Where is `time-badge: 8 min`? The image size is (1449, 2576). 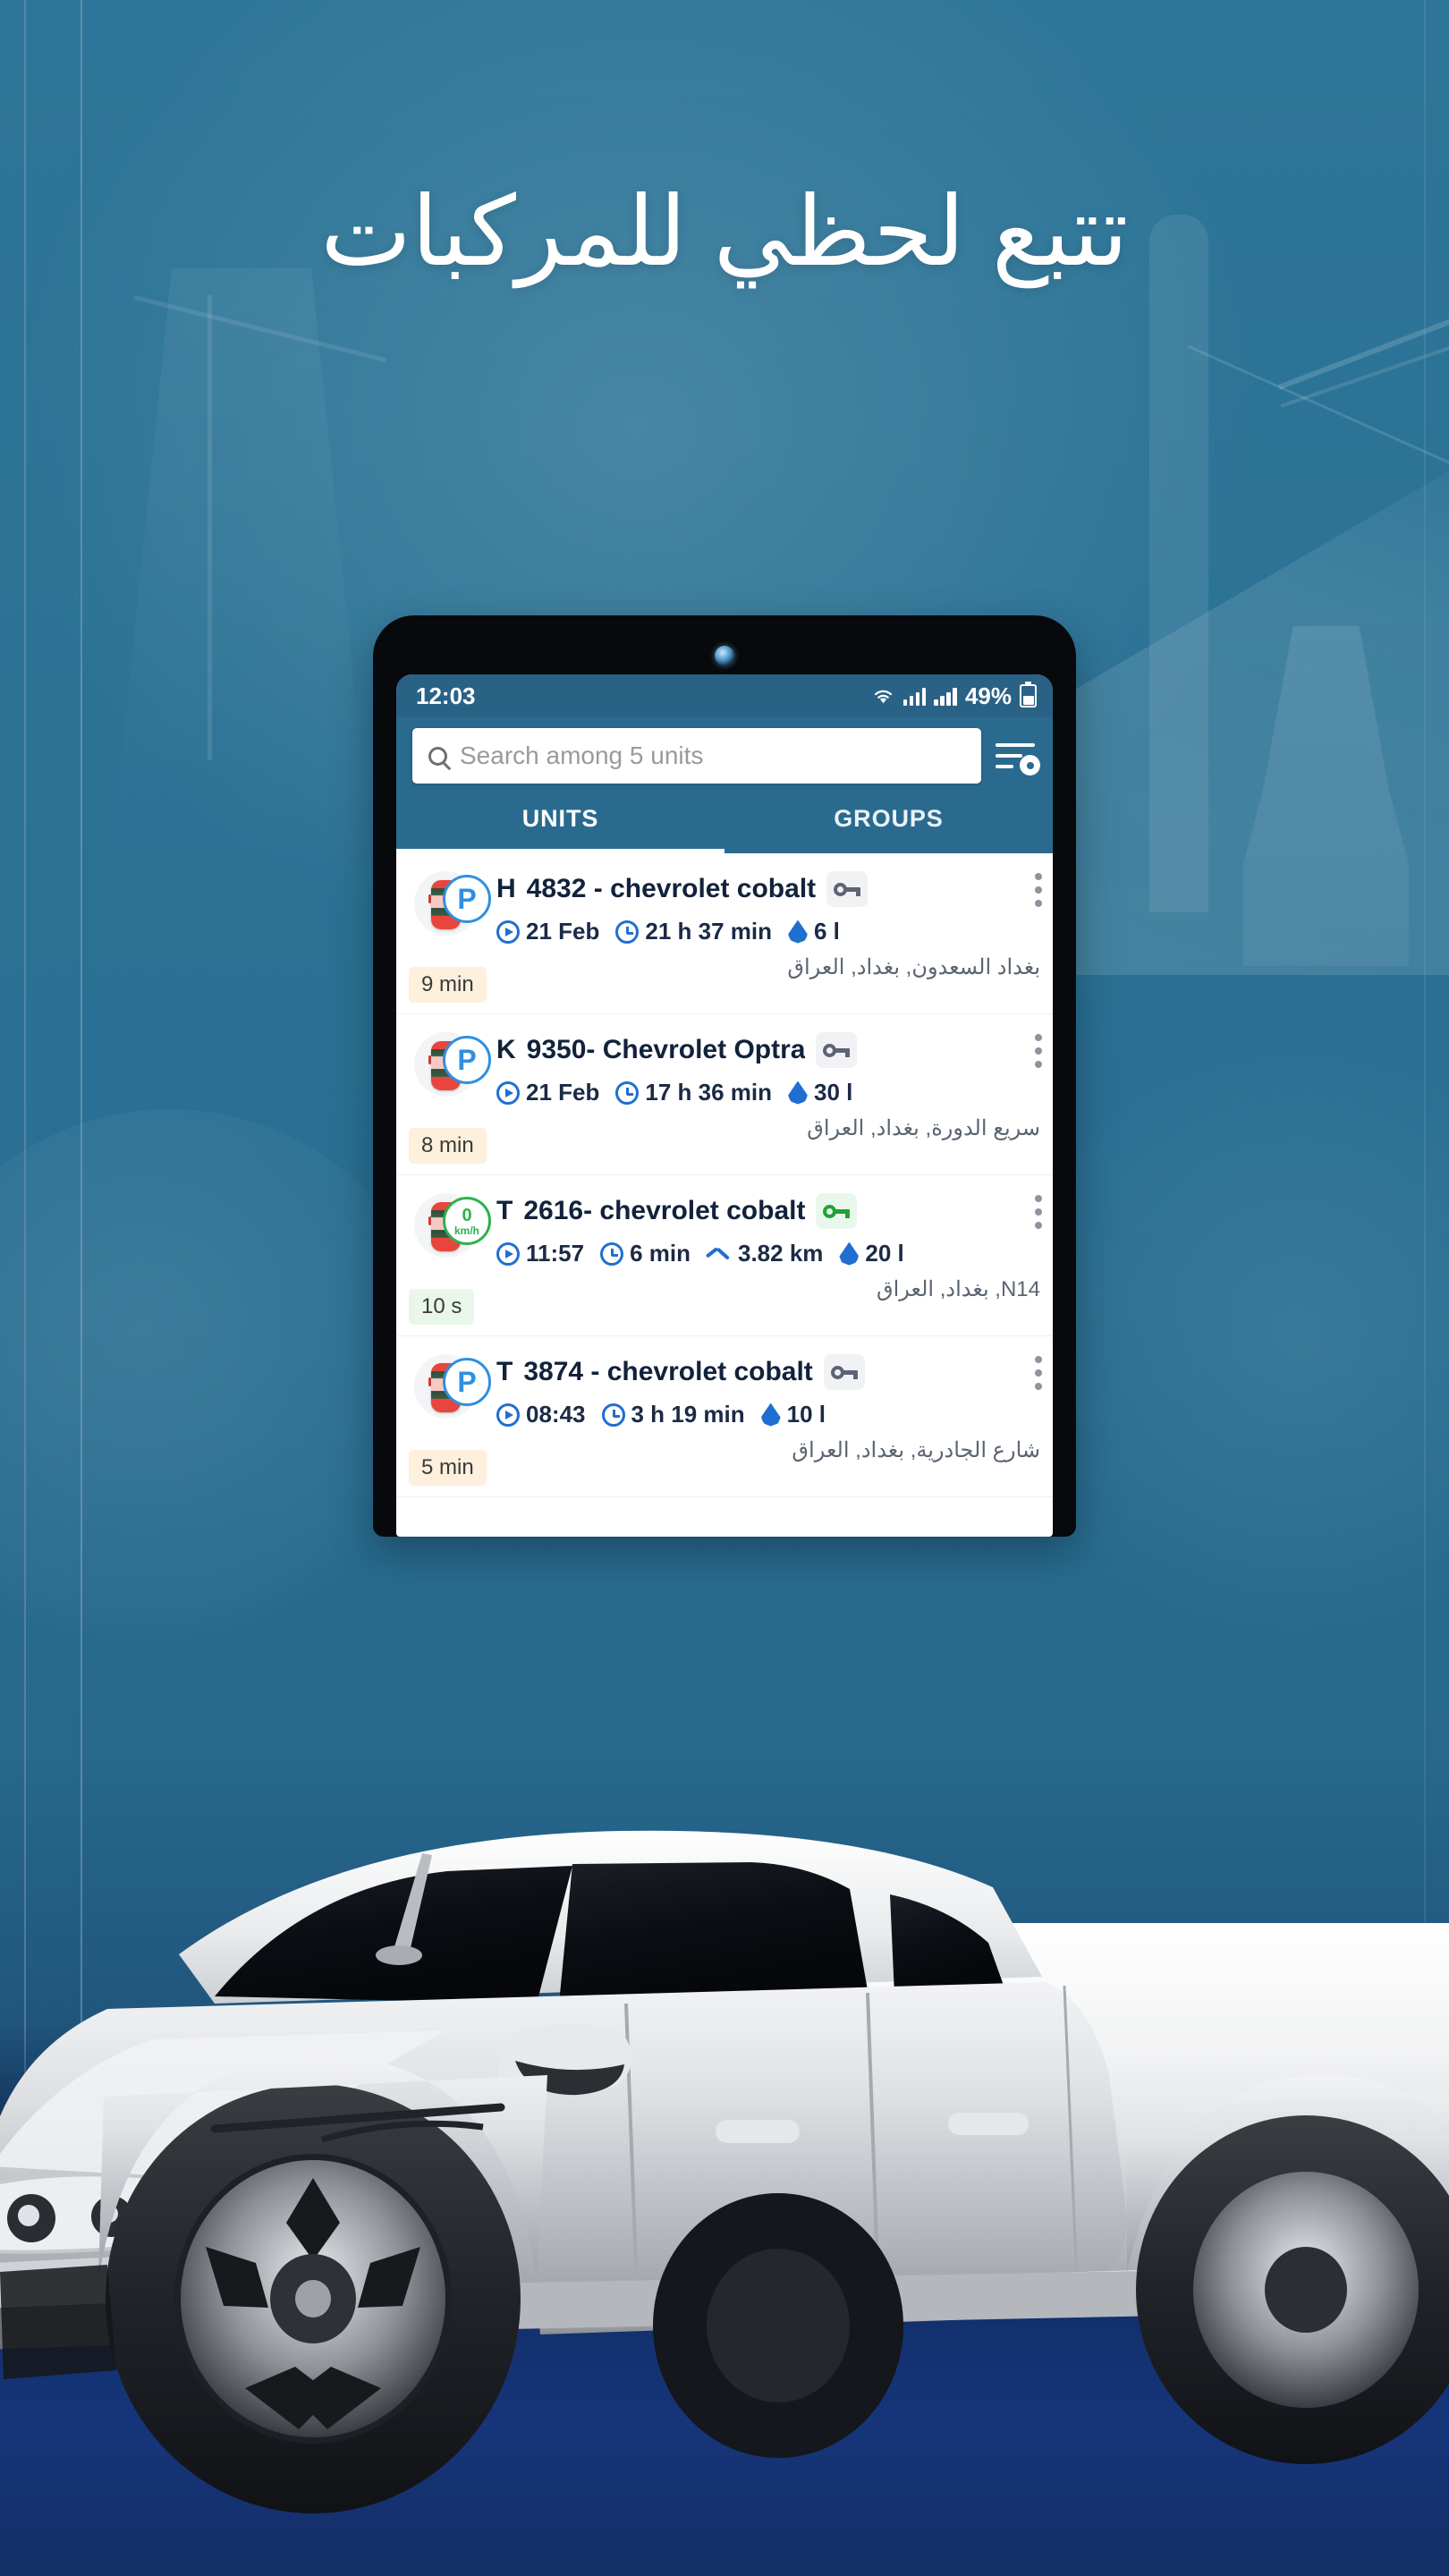
time-badge: 8 min is located at coordinates (448, 1146).